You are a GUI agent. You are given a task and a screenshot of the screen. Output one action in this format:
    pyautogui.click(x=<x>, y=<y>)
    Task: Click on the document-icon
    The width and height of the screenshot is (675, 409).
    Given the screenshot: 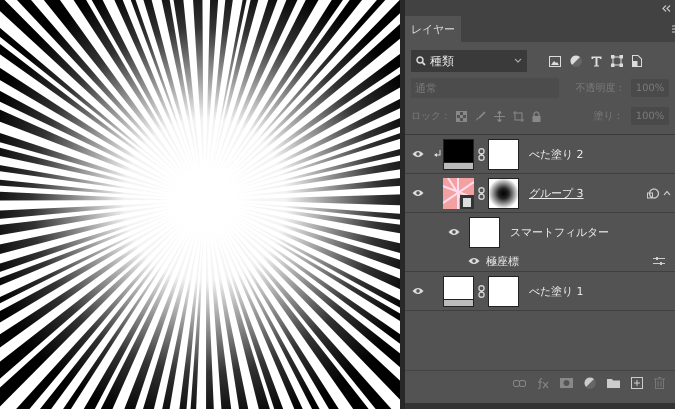 What is the action you would take?
    pyautogui.click(x=637, y=61)
    